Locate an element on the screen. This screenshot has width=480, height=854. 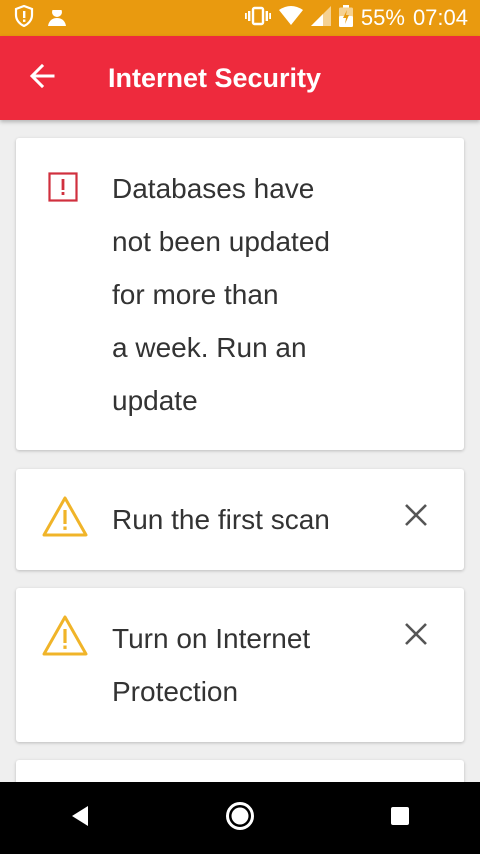
shield-alert-icon is located at coordinates (24, 18).